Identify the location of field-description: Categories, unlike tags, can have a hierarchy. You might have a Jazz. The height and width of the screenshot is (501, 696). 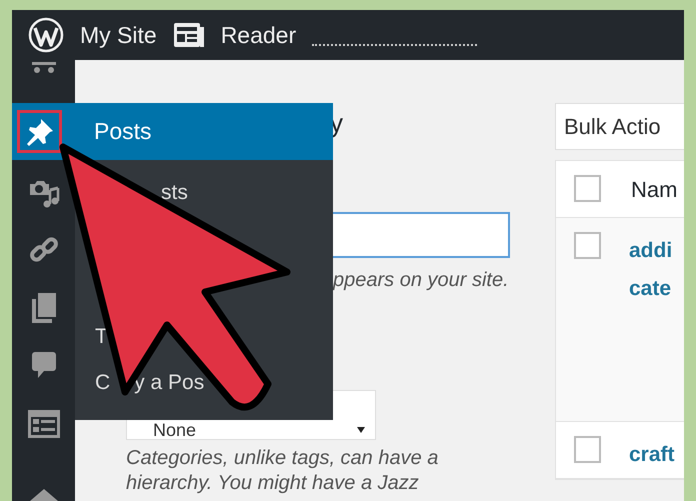
(283, 471).